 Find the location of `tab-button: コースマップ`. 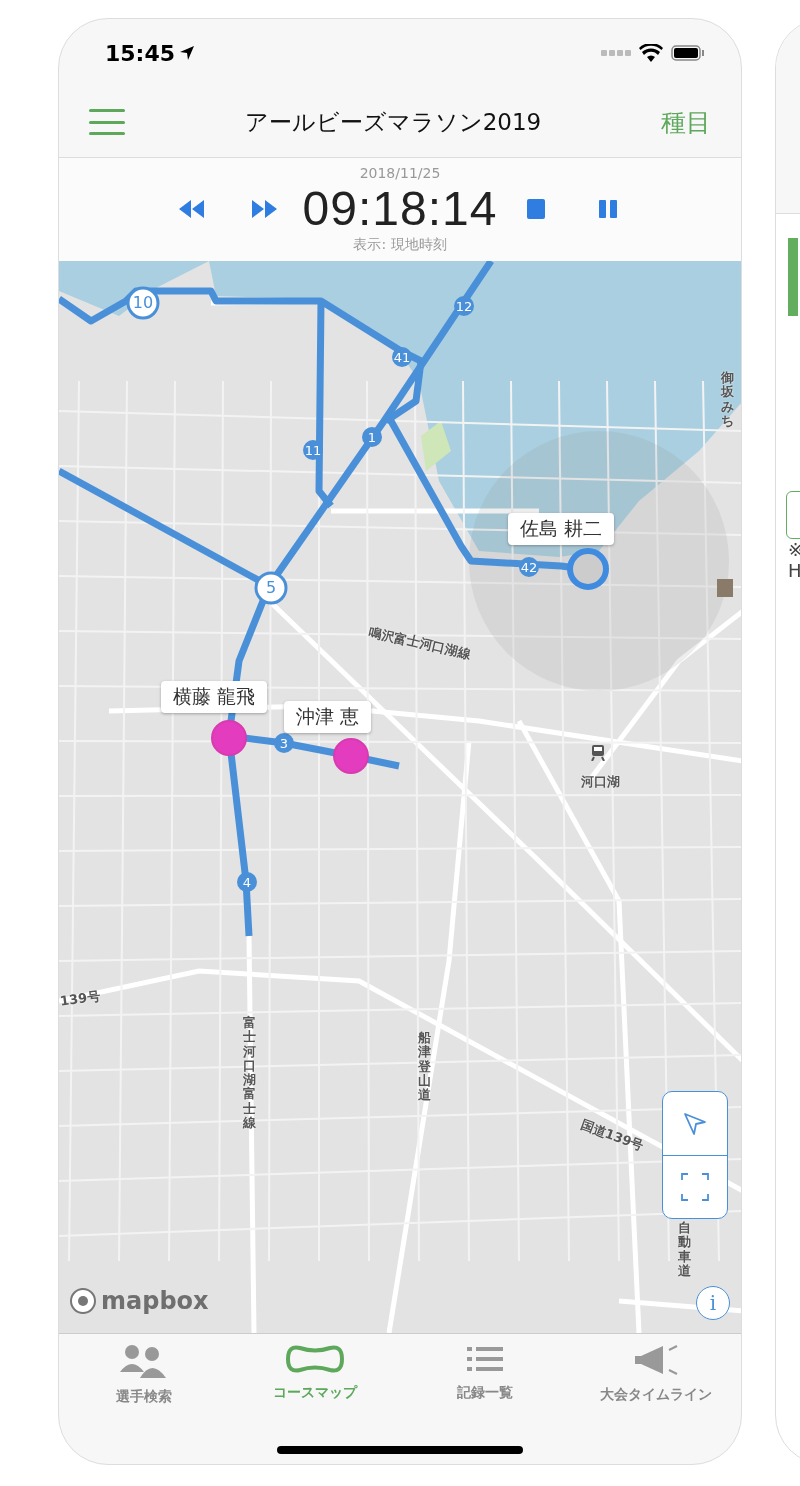

tab-button: コースマップ is located at coordinates (314, 1391).